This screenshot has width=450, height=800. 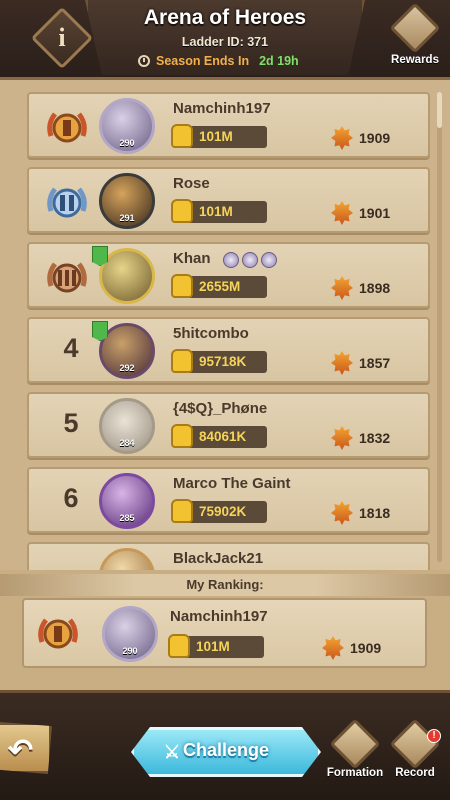 I want to click on rewards-button: Rewards, so click(x=415, y=39).